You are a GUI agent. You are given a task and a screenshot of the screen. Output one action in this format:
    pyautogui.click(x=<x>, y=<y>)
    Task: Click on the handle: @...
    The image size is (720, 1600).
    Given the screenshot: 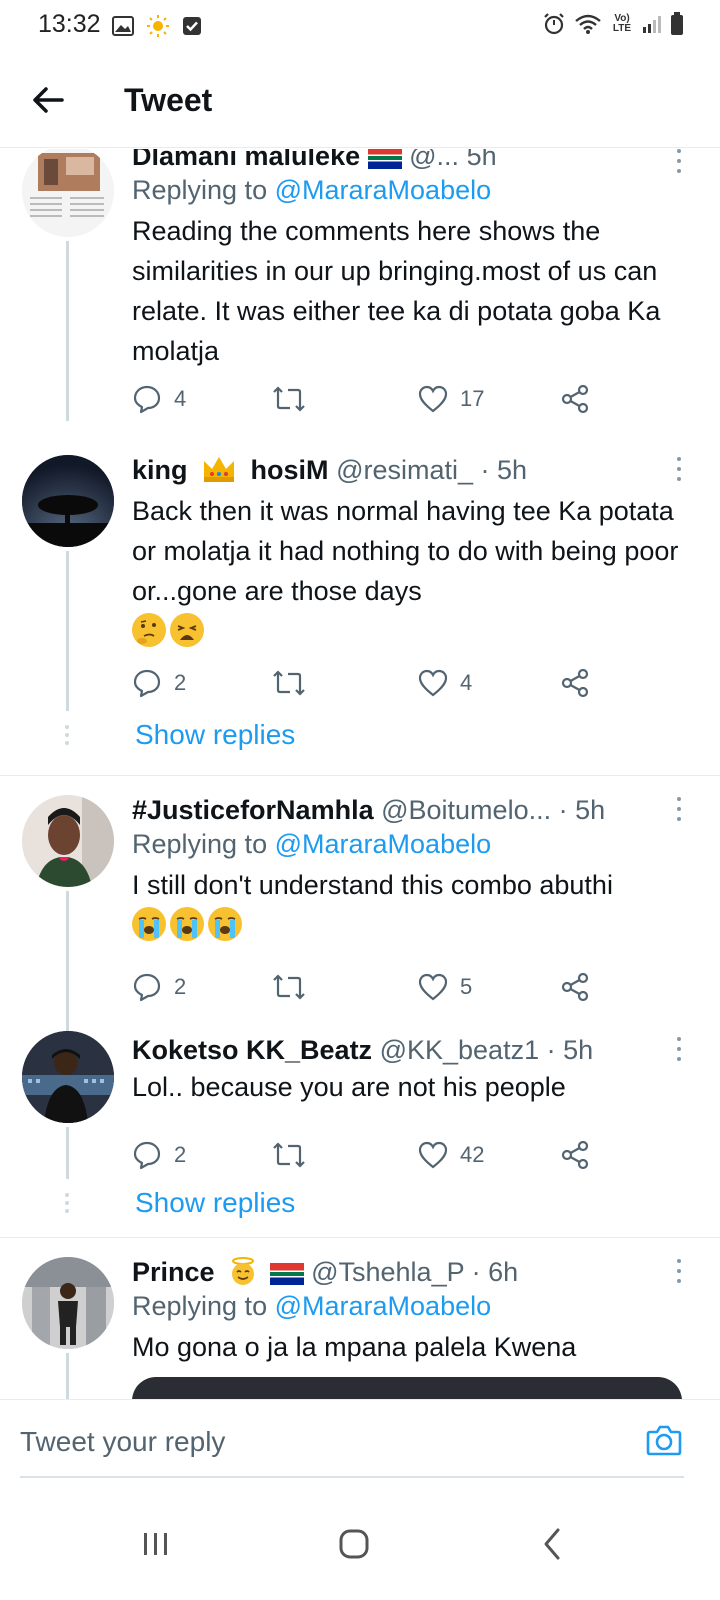 What is the action you would take?
    pyautogui.click(x=434, y=160)
    